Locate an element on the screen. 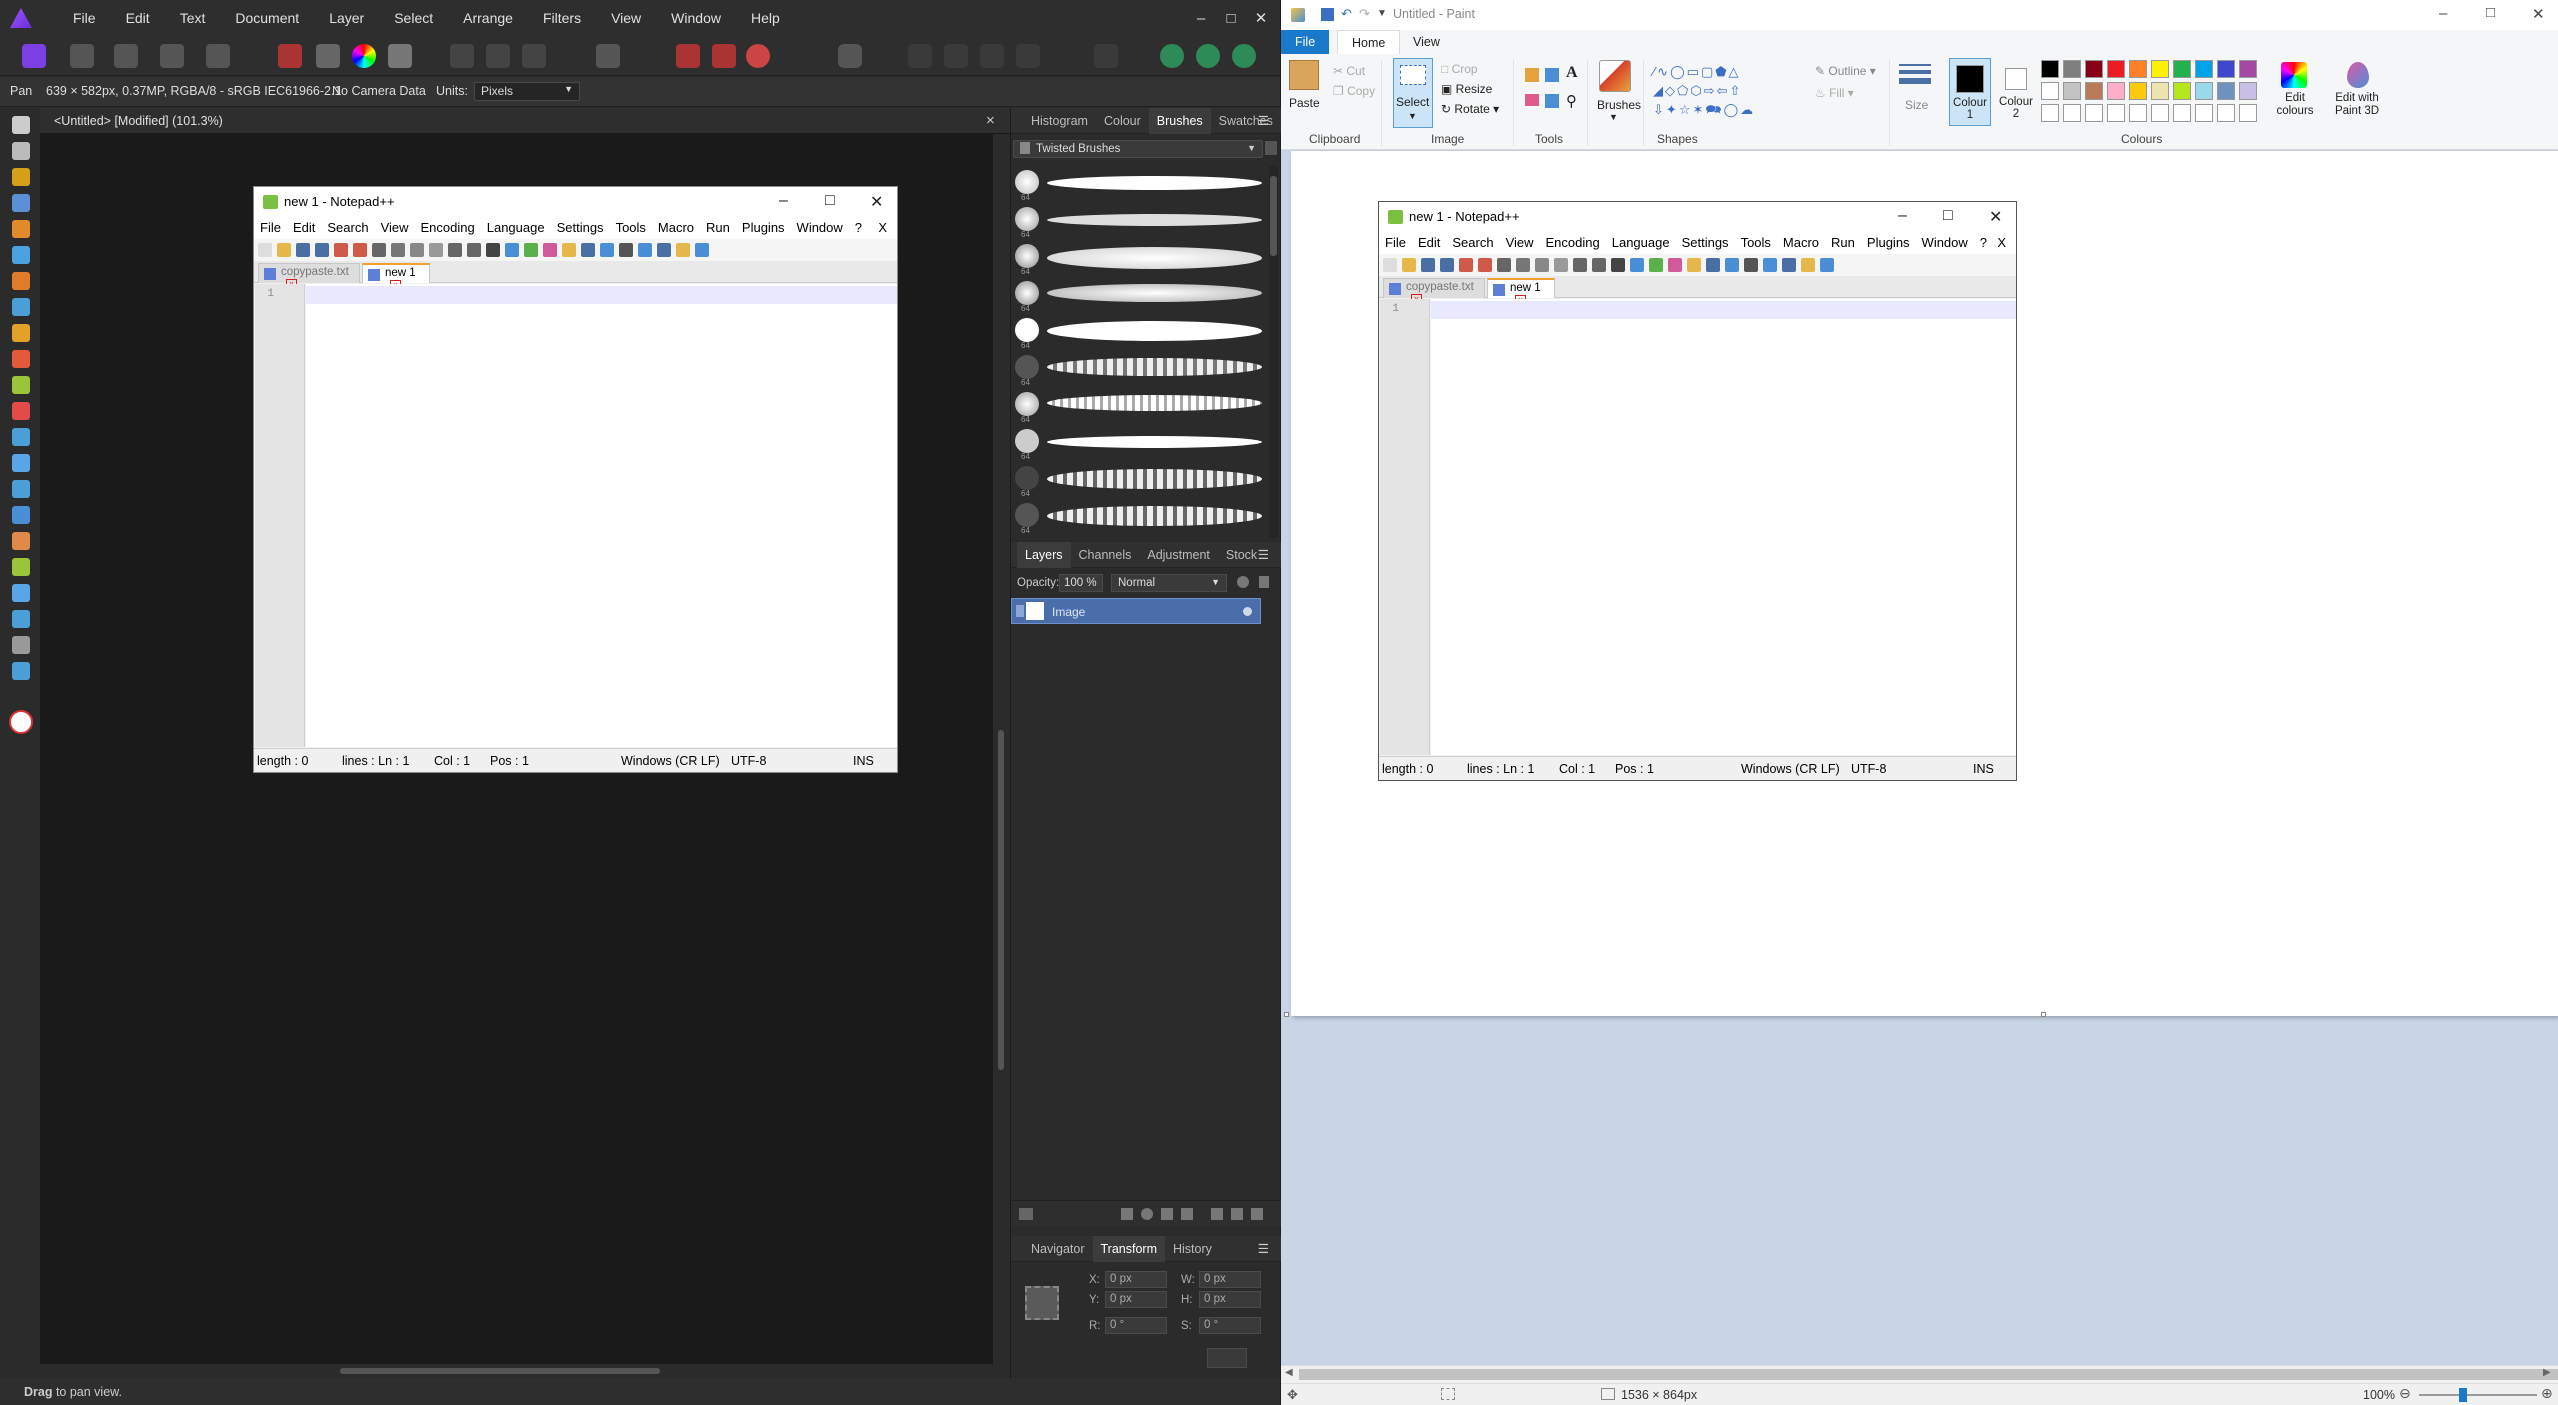  indent-guide-icon is located at coordinates (645, 250).